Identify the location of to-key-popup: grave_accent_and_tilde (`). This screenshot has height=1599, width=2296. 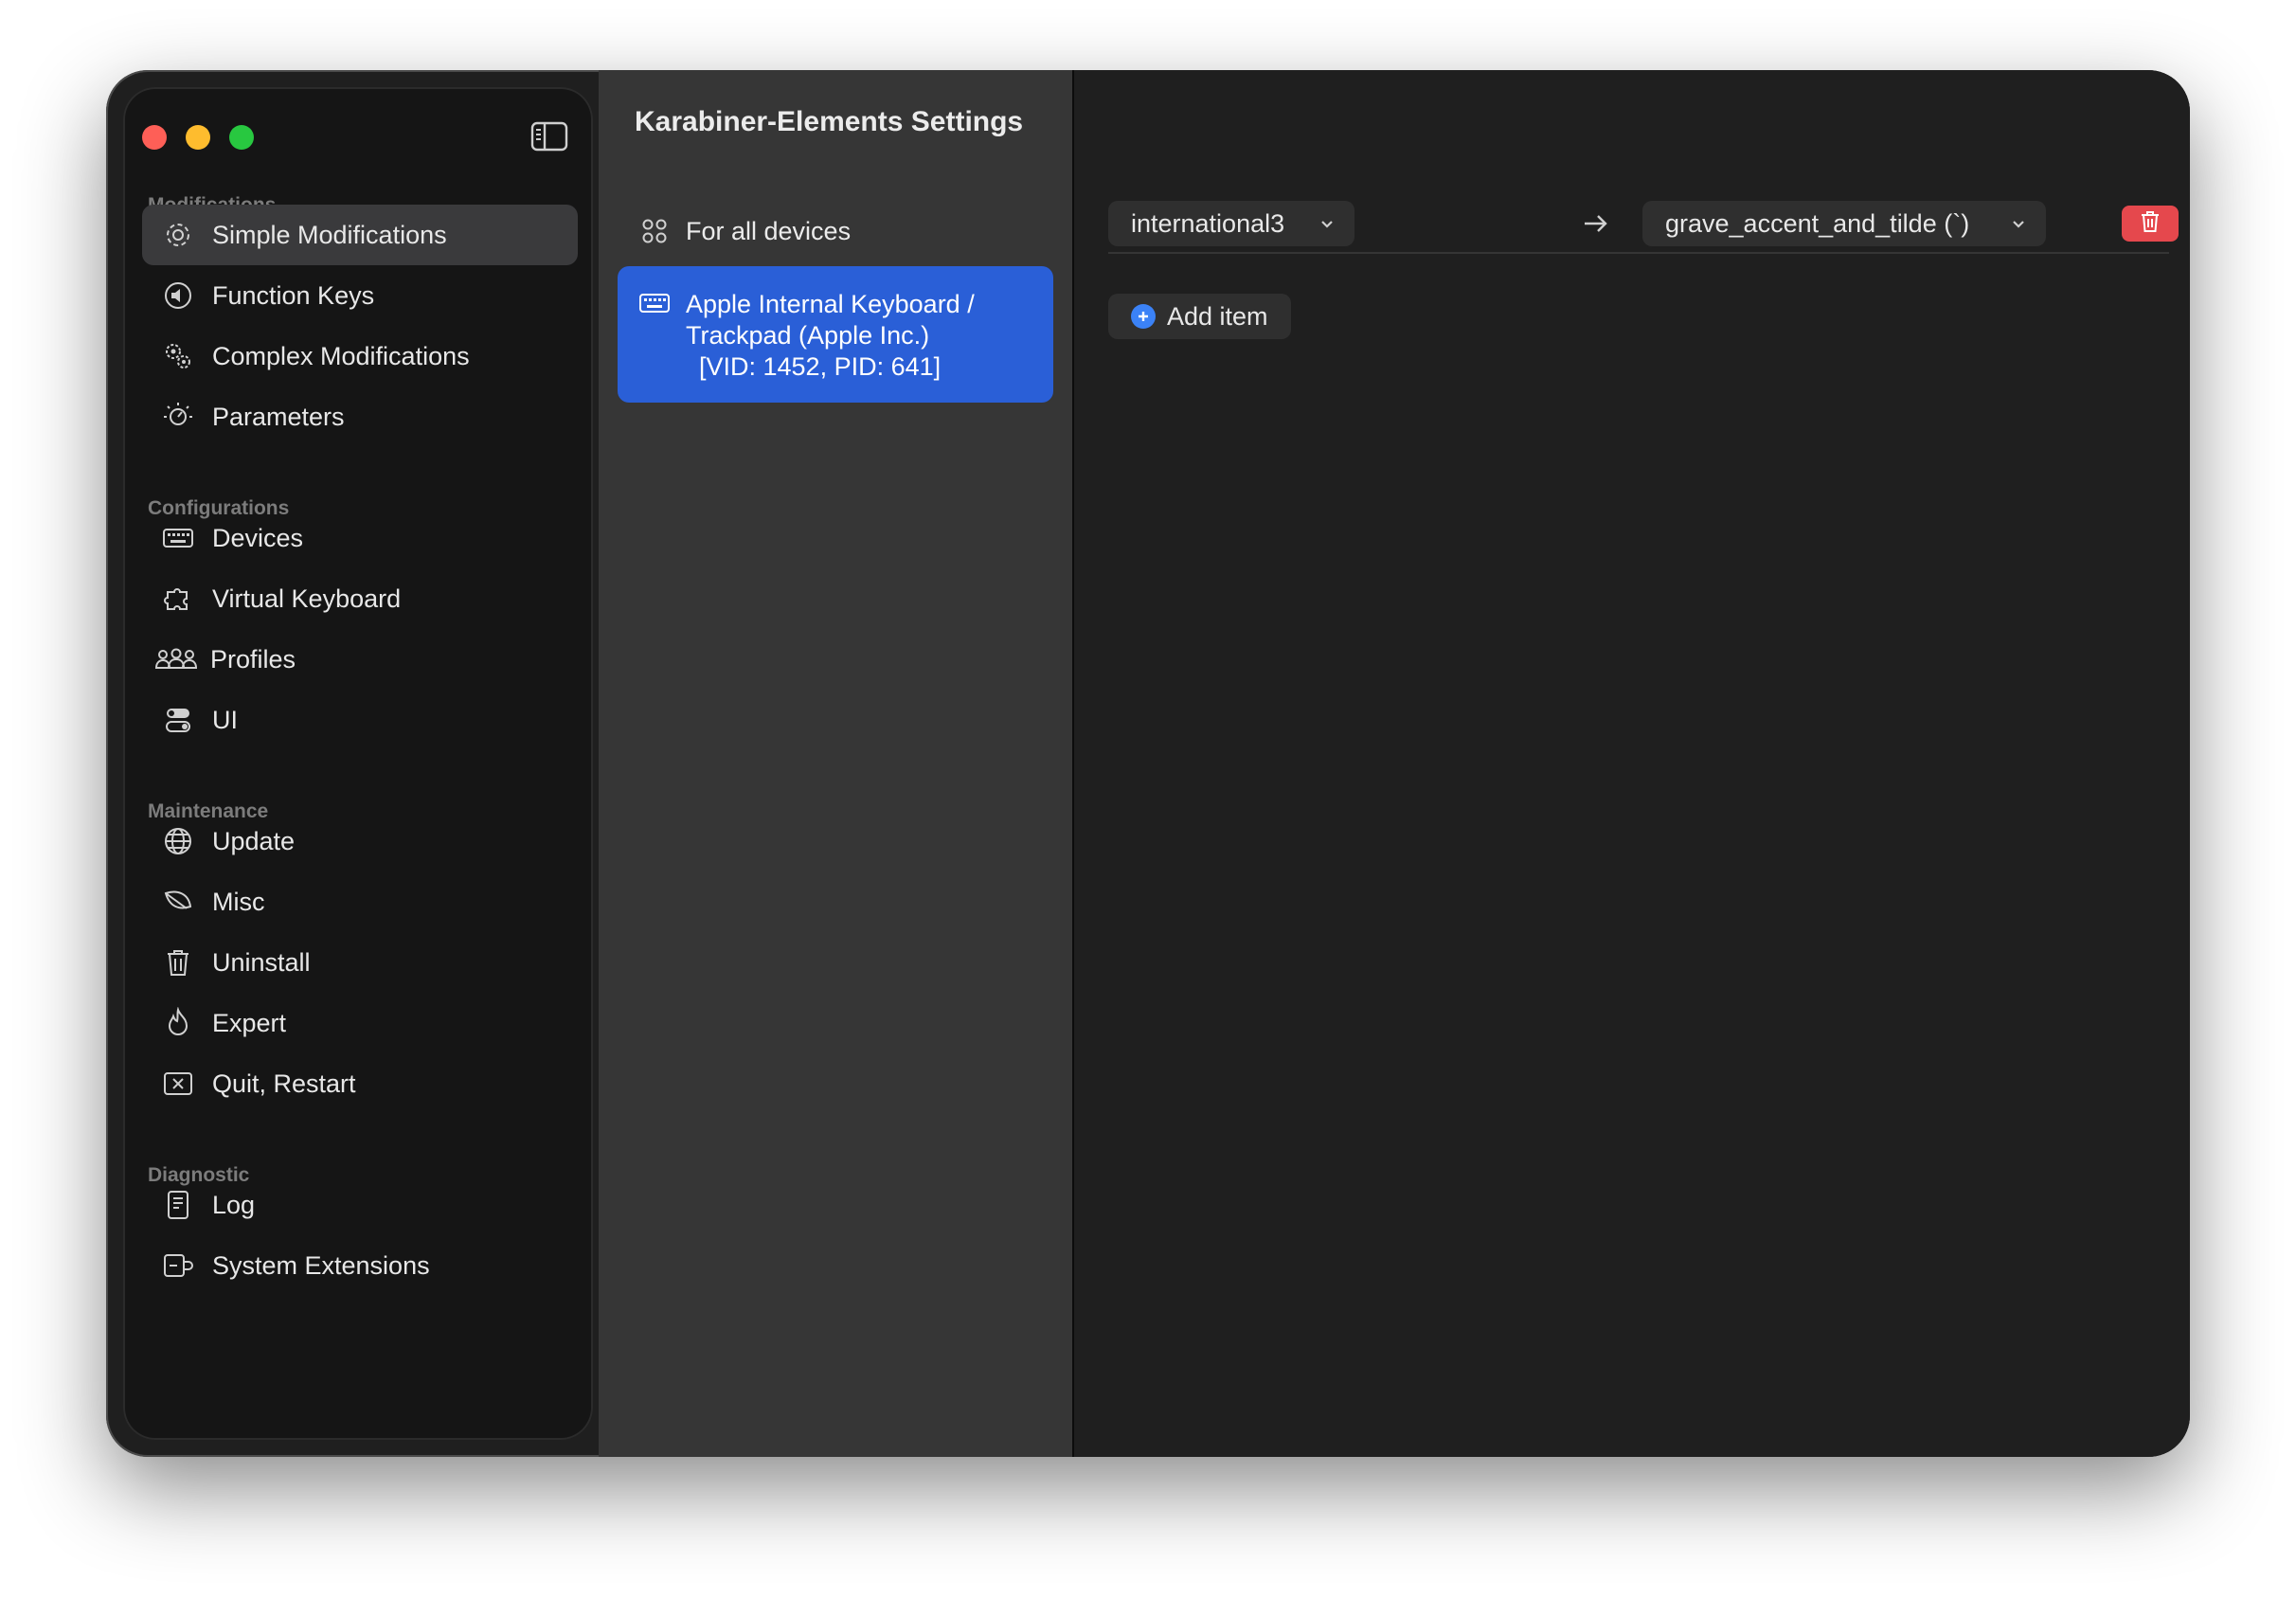
(1844, 224).